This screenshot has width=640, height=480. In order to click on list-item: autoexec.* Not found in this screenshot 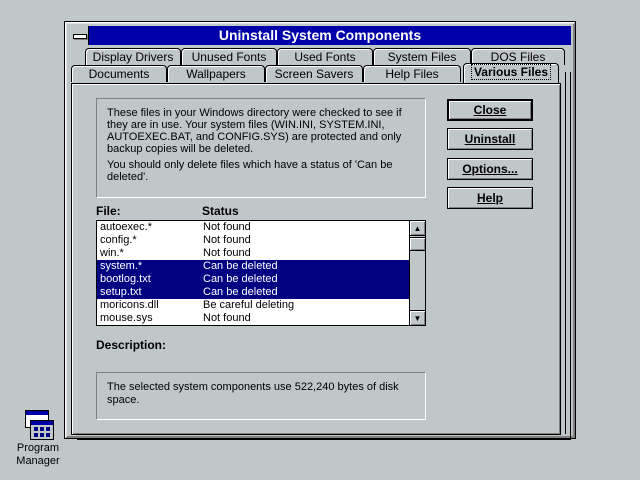, I will do `click(253, 227)`.